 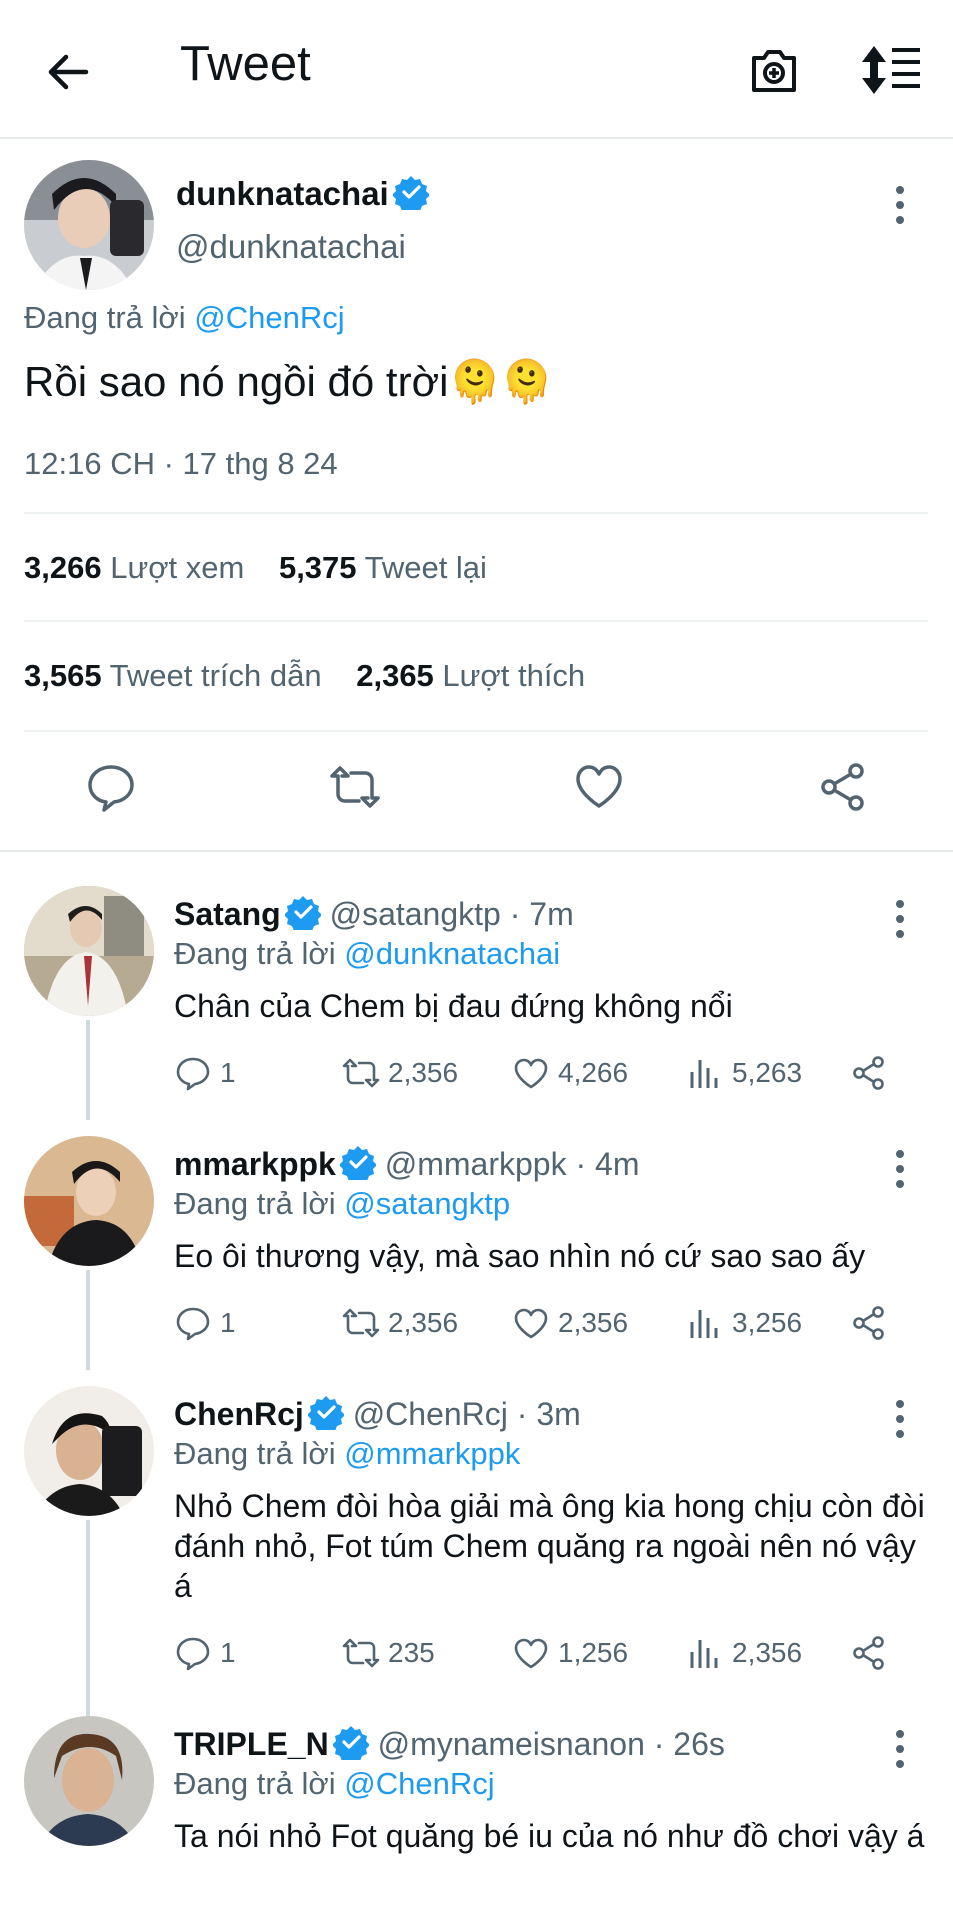 I want to click on display-name: Satang, so click(x=227, y=914).